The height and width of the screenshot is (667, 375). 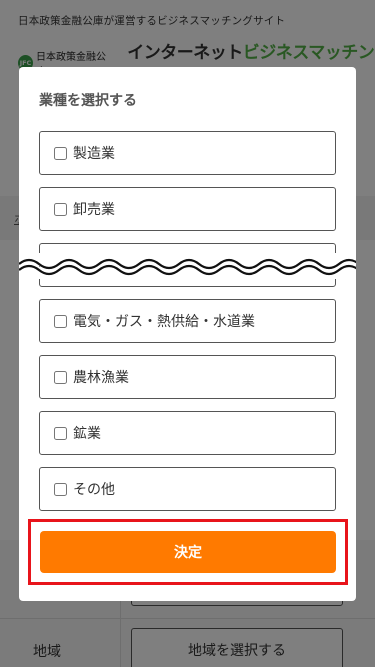 What do you see at coordinates (187, 209) in the screenshot?
I see `option-wholesale: 卸売業` at bounding box center [187, 209].